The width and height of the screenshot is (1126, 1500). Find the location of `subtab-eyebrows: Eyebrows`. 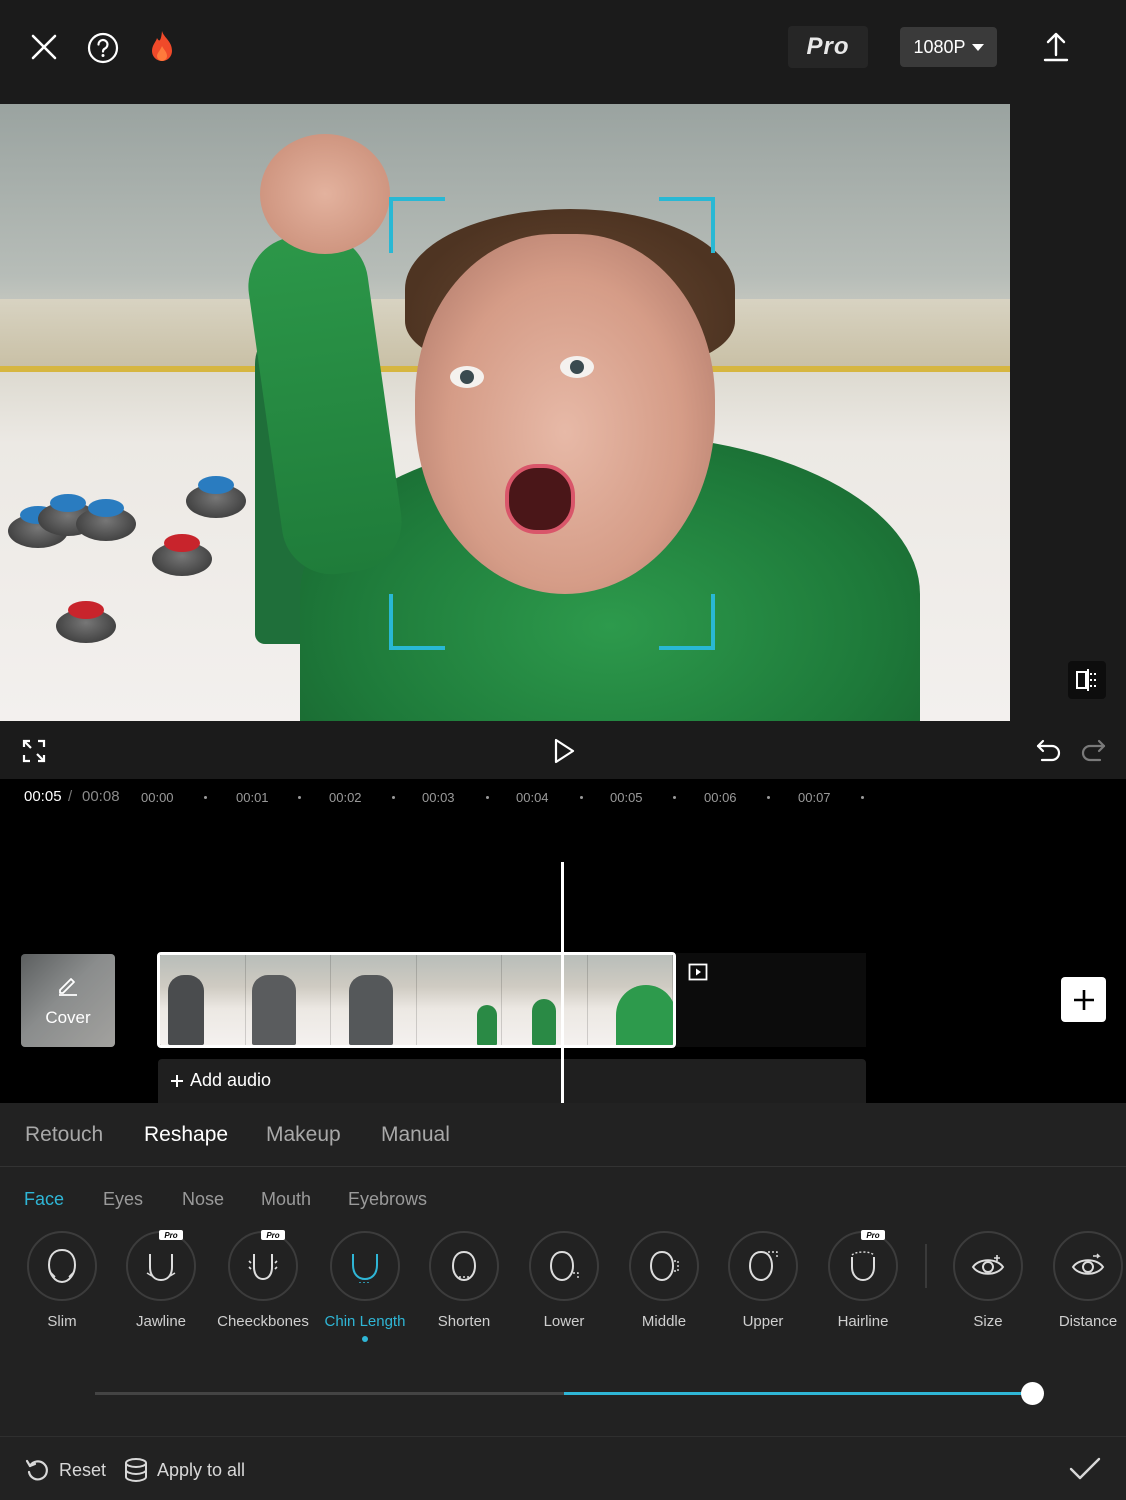

subtab-eyebrows: Eyebrows is located at coordinates (387, 1199).